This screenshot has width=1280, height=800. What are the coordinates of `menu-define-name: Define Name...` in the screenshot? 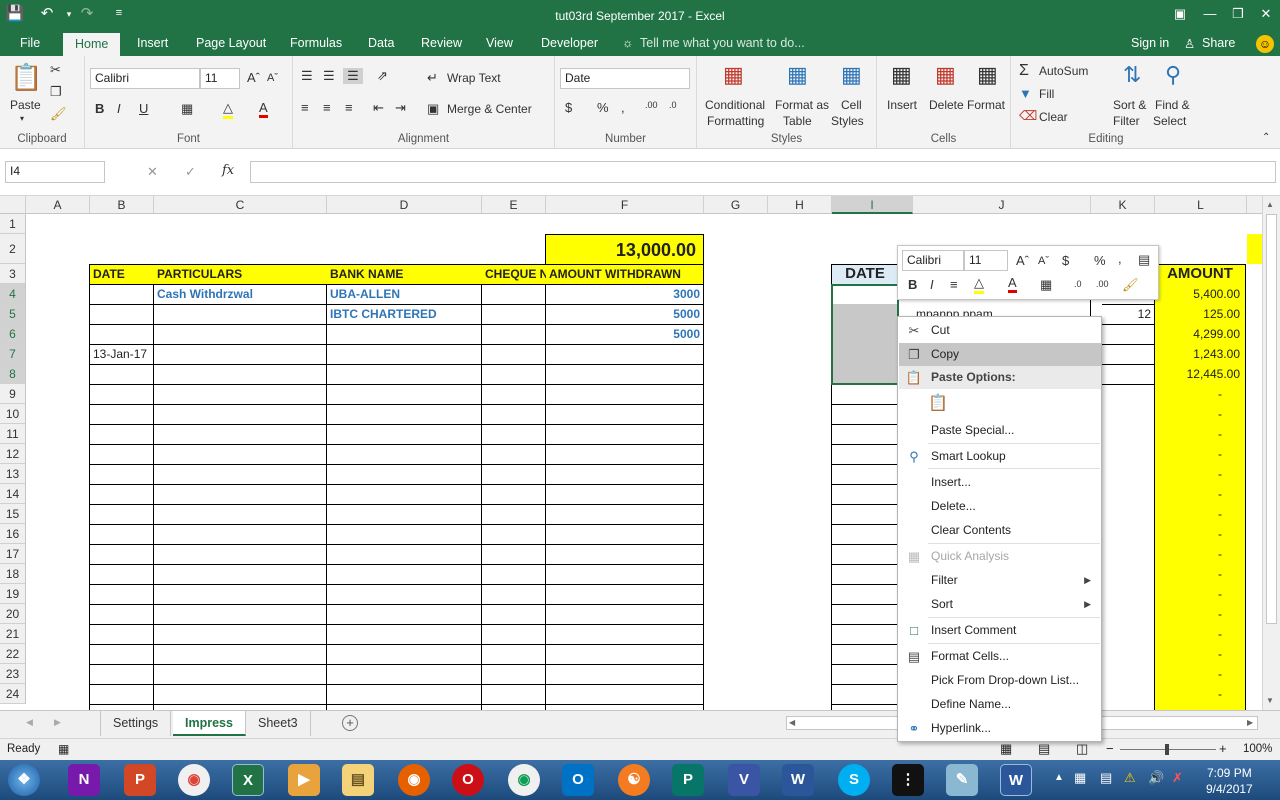 It's located at (1000, 704).